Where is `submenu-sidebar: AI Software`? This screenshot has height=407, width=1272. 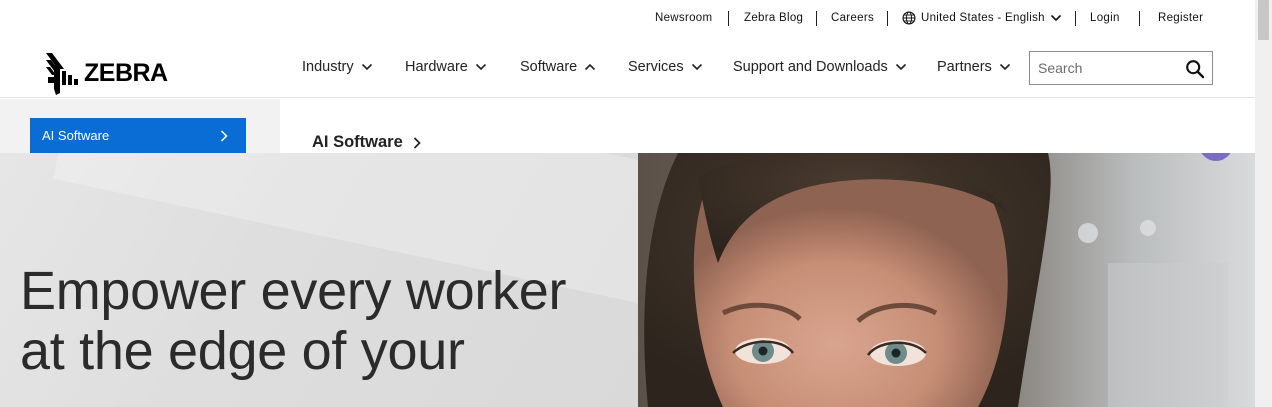 submenu-sidebar: AI Software is located at coordinates (140, 126).